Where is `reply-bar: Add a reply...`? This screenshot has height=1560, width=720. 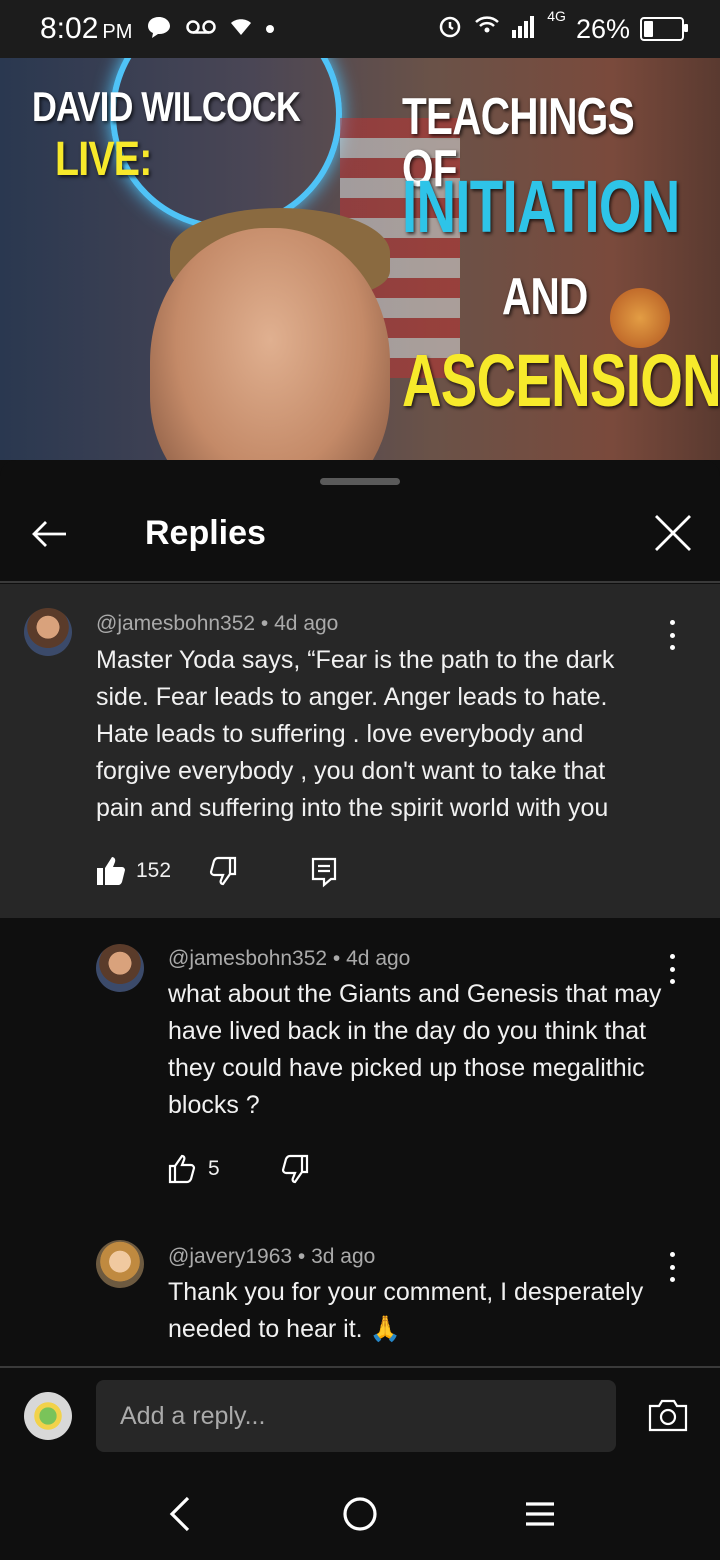 reply-bar: Add a reply... is located at coordinates (360, 1417).